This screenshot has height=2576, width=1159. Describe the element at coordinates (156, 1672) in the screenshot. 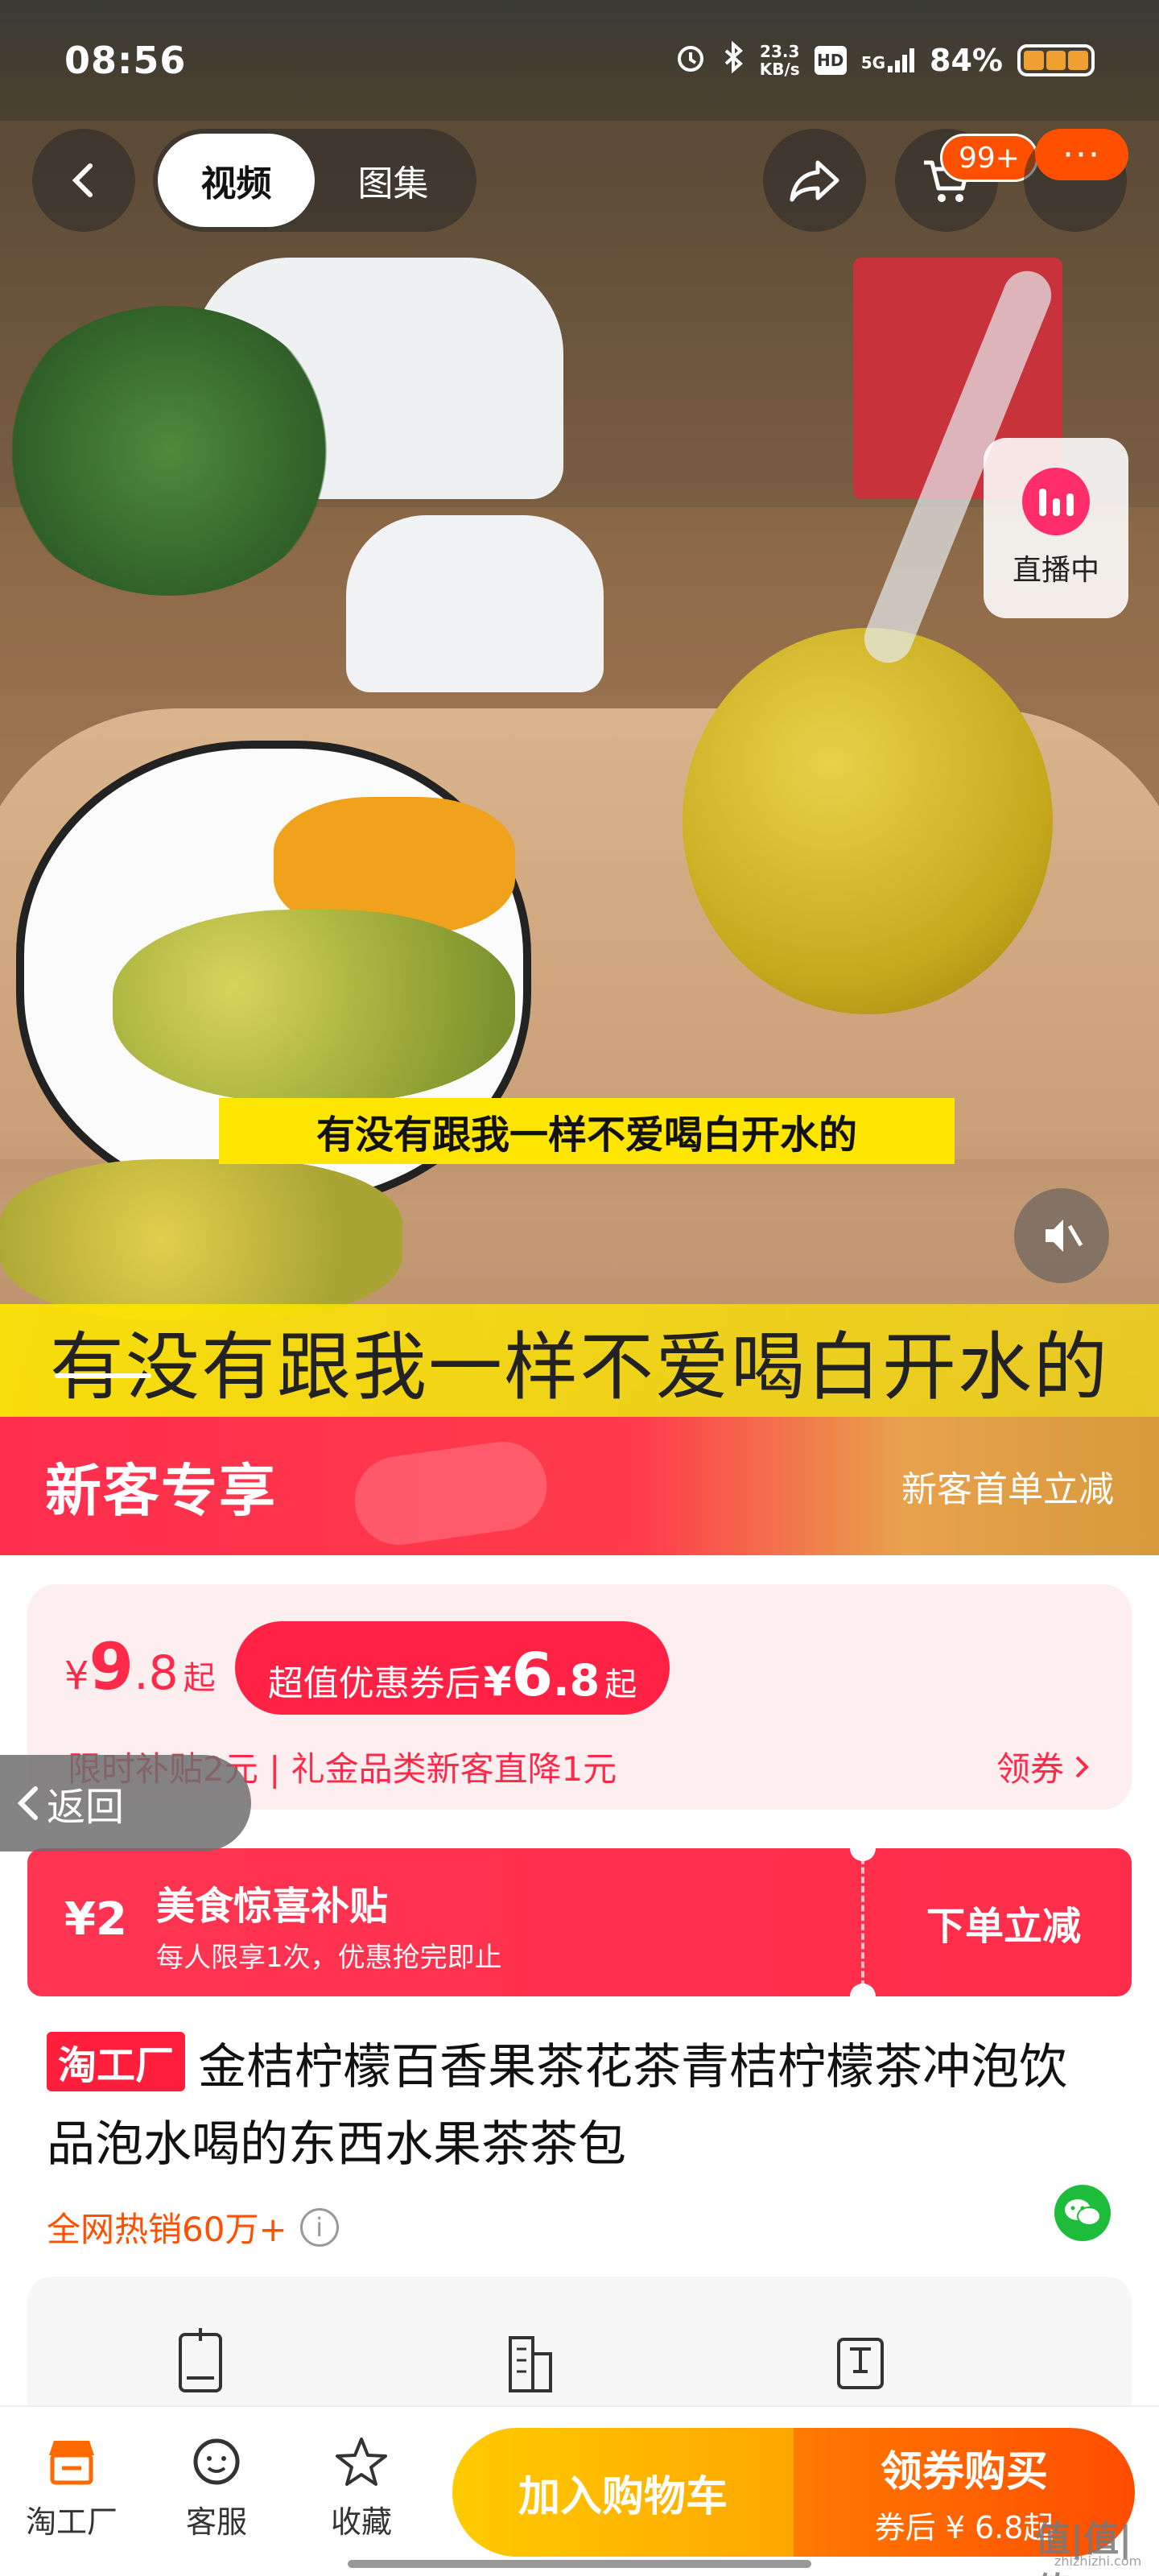

I see `price-decimal: .8` at that location.